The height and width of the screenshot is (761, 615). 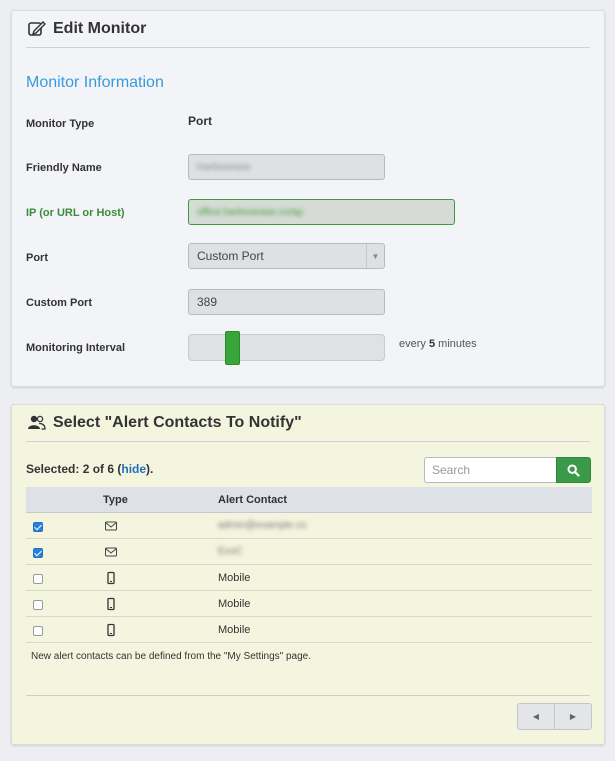 I want to click on ip-input: office.harbosease.co/ap, so click(x=321, y=212).